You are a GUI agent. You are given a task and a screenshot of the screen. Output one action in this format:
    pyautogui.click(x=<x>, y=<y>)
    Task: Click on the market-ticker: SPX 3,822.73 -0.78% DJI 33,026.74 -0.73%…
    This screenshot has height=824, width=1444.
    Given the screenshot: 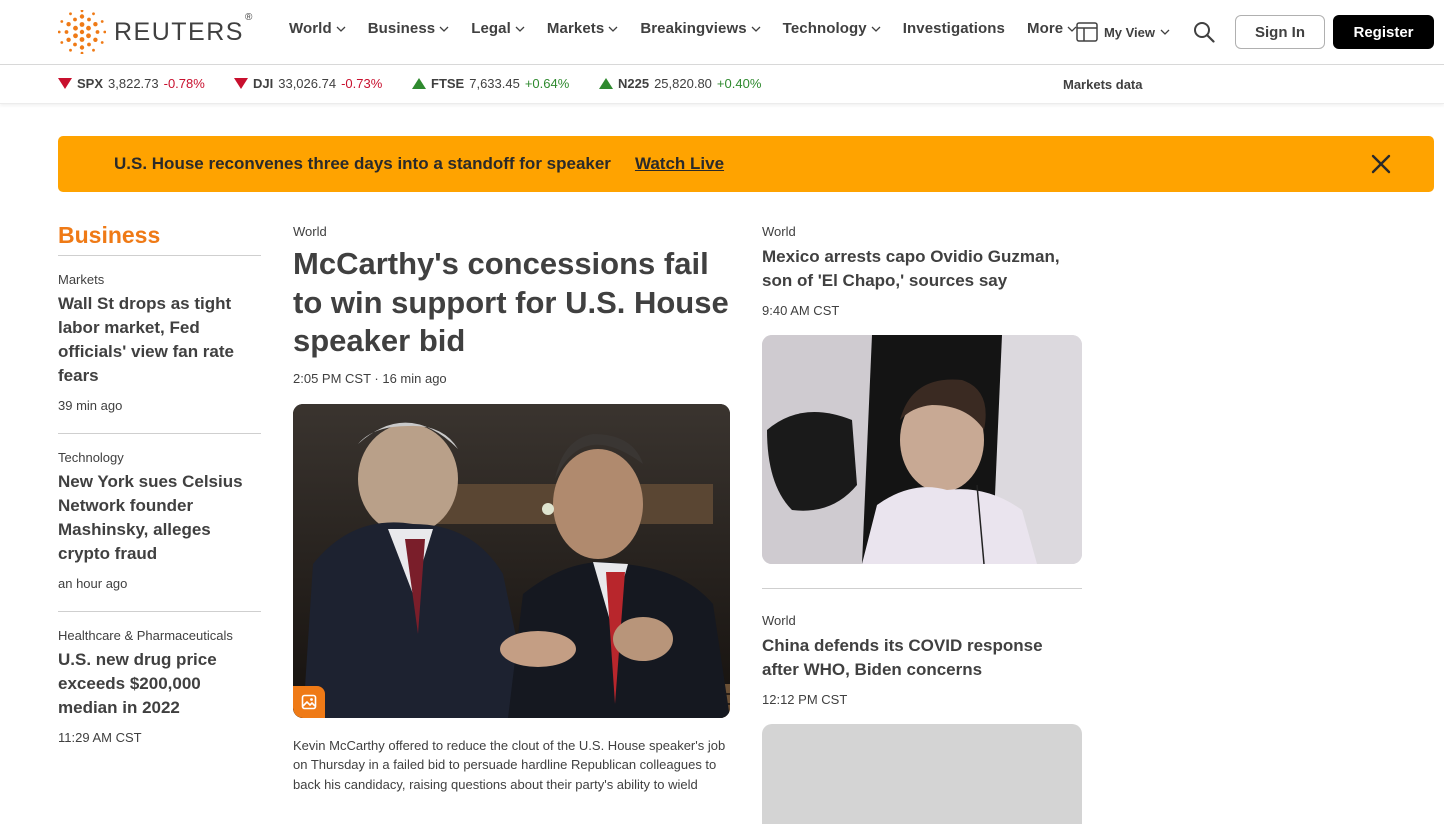 What is the action you would take?
    pyautogui.click(x=722, y=84)
    